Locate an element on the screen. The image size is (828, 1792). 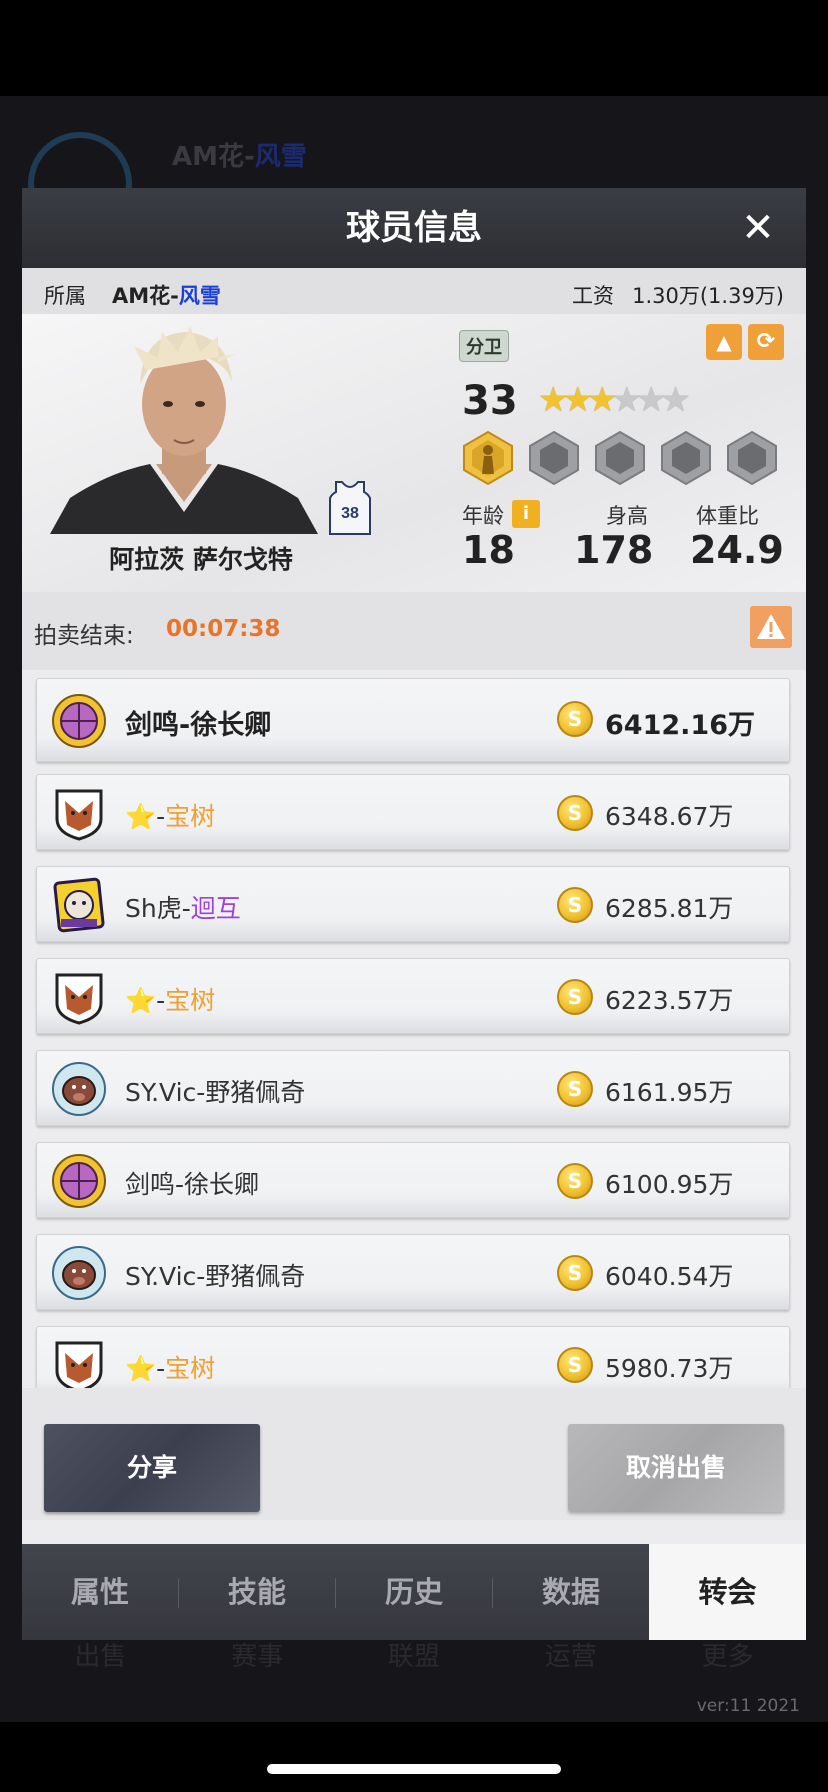
bid-amount: 6285.81万 is located at coordinates (669, 908).